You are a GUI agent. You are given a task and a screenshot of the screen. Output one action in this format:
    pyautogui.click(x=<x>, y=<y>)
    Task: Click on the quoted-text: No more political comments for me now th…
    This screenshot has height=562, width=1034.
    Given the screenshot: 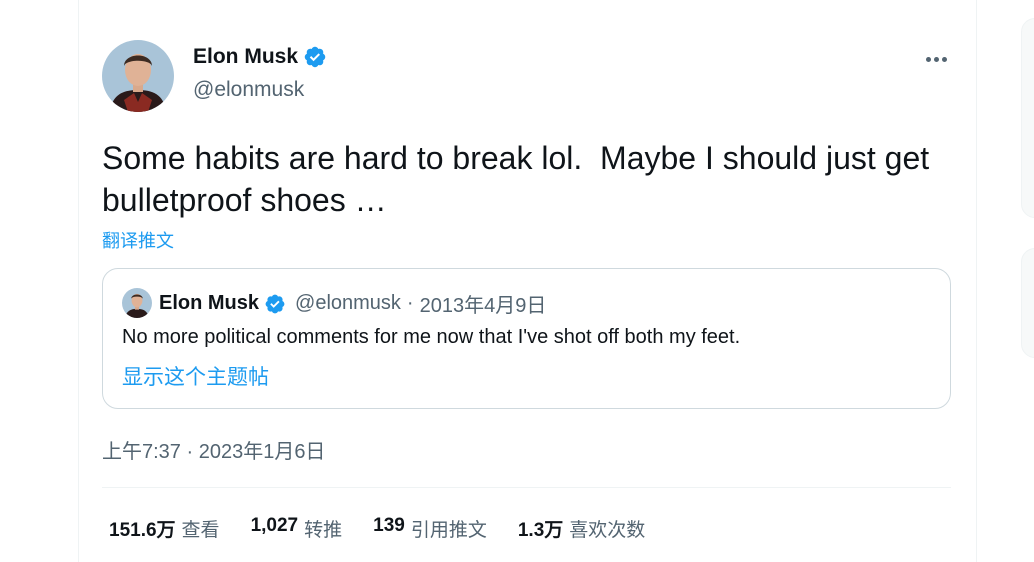 What is the action you would take?
    pyautogui.click(x=431, y=337)
    